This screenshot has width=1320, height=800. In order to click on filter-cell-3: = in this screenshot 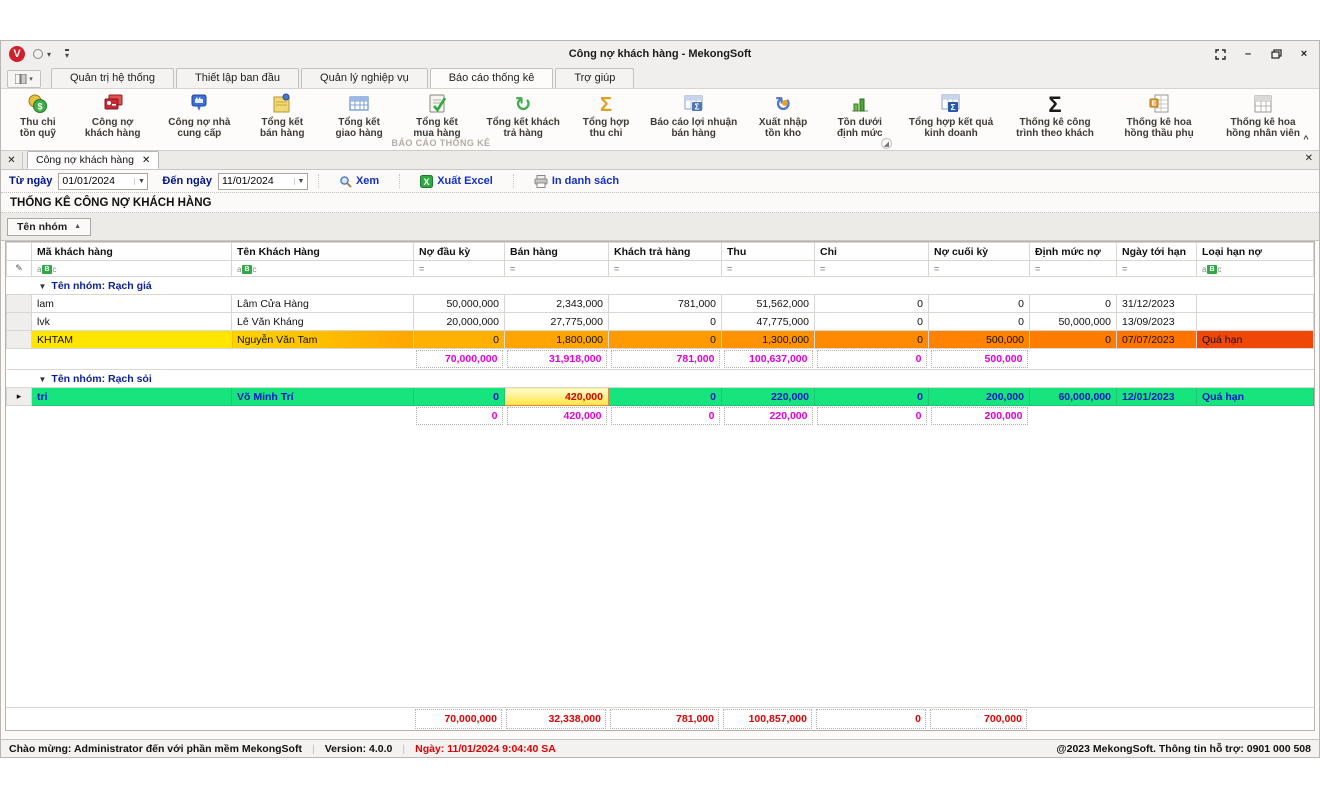, I will do `click(556, 268)`.